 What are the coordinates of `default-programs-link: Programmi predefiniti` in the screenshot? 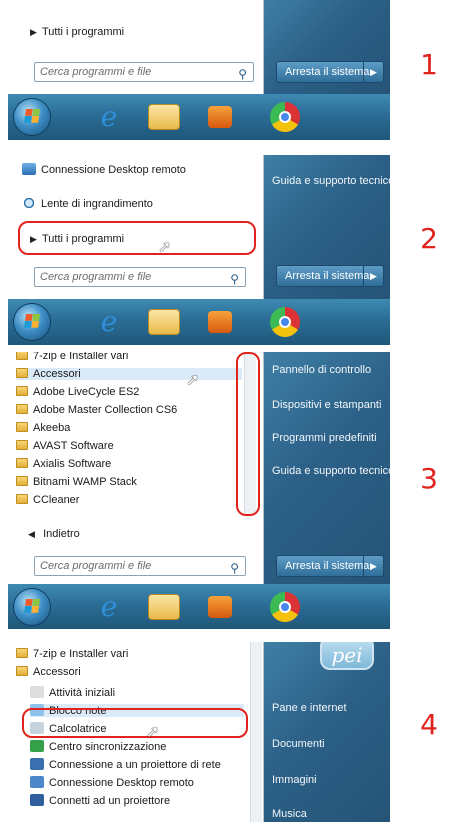 It's located at (324, 438).